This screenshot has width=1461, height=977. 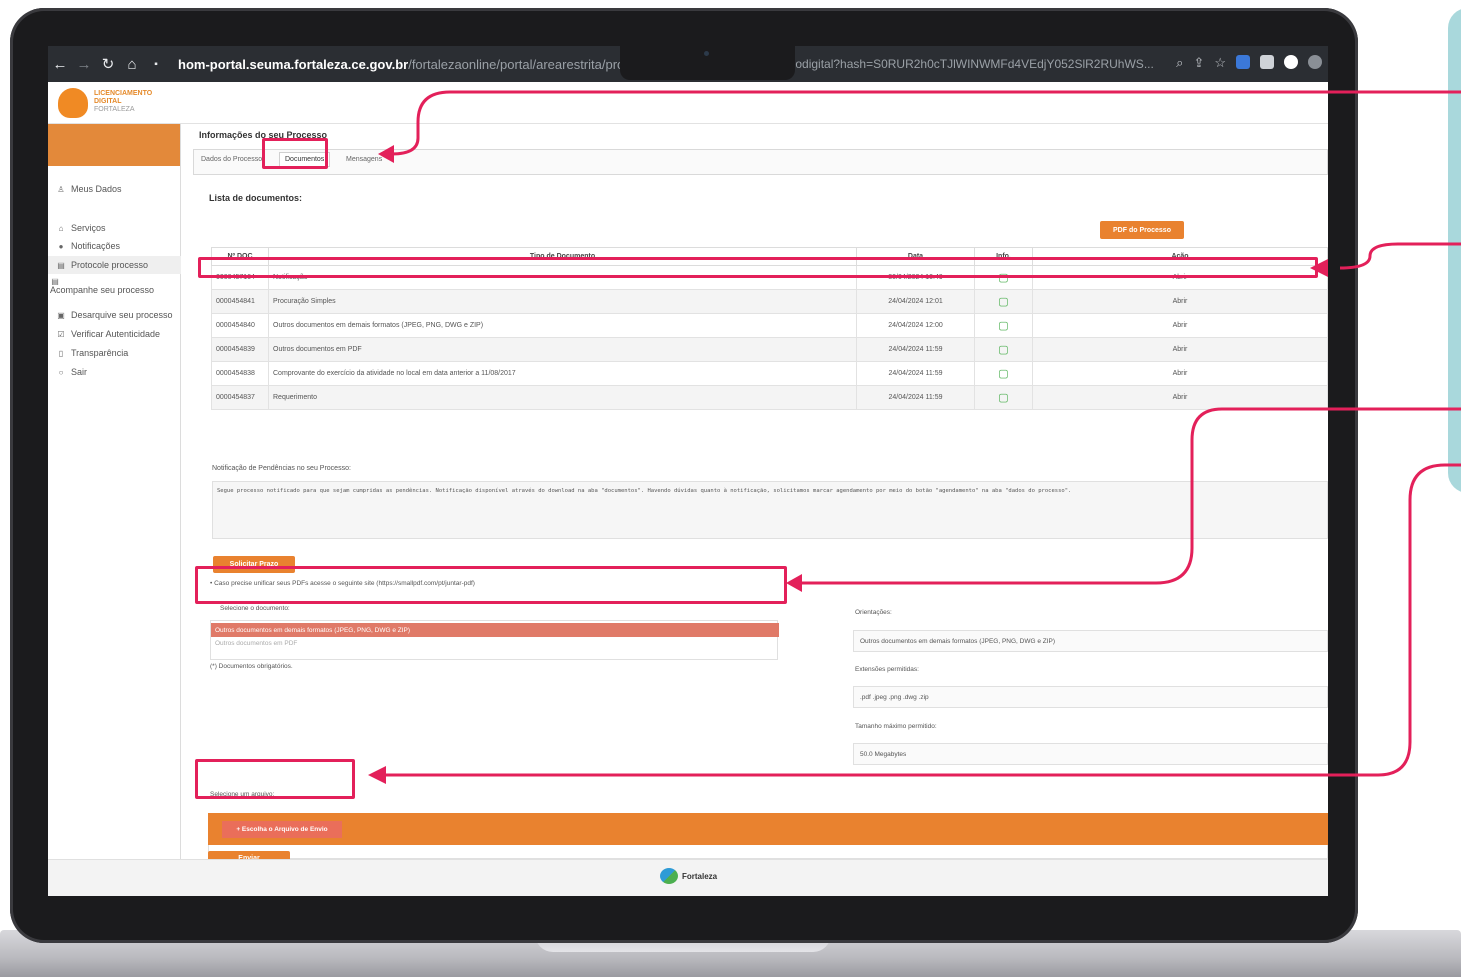 What do you see at coordinates (240, 349) in the screenshot?
I see `doc-num: 0000454839` at bounding box center [240, 349].